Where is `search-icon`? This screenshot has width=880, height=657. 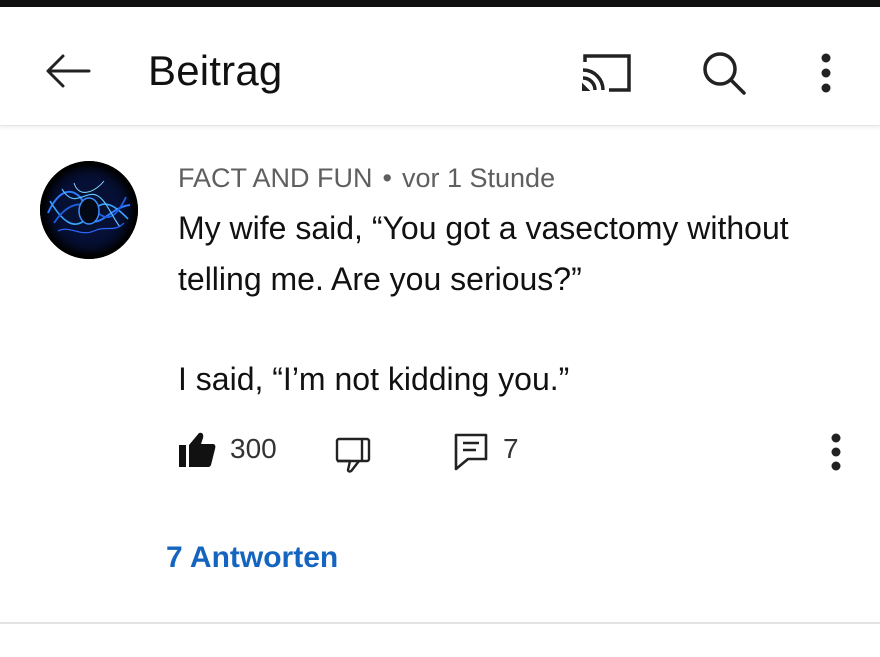
search-icon is located at coordinates (724, 73).